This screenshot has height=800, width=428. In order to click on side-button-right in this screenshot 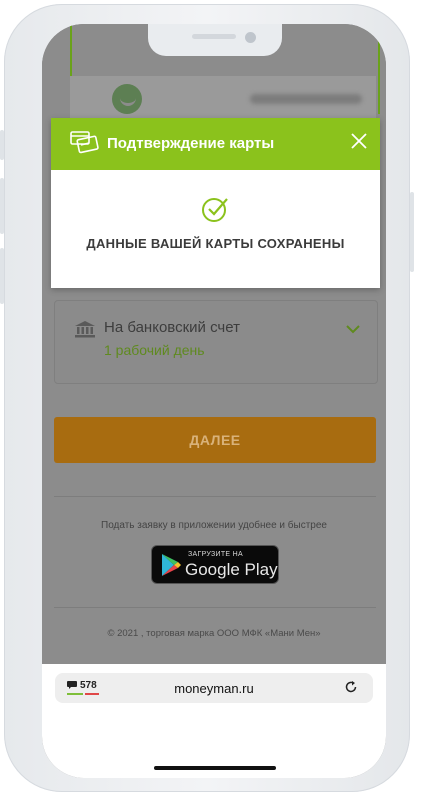, I will do `click(412, 232)`.